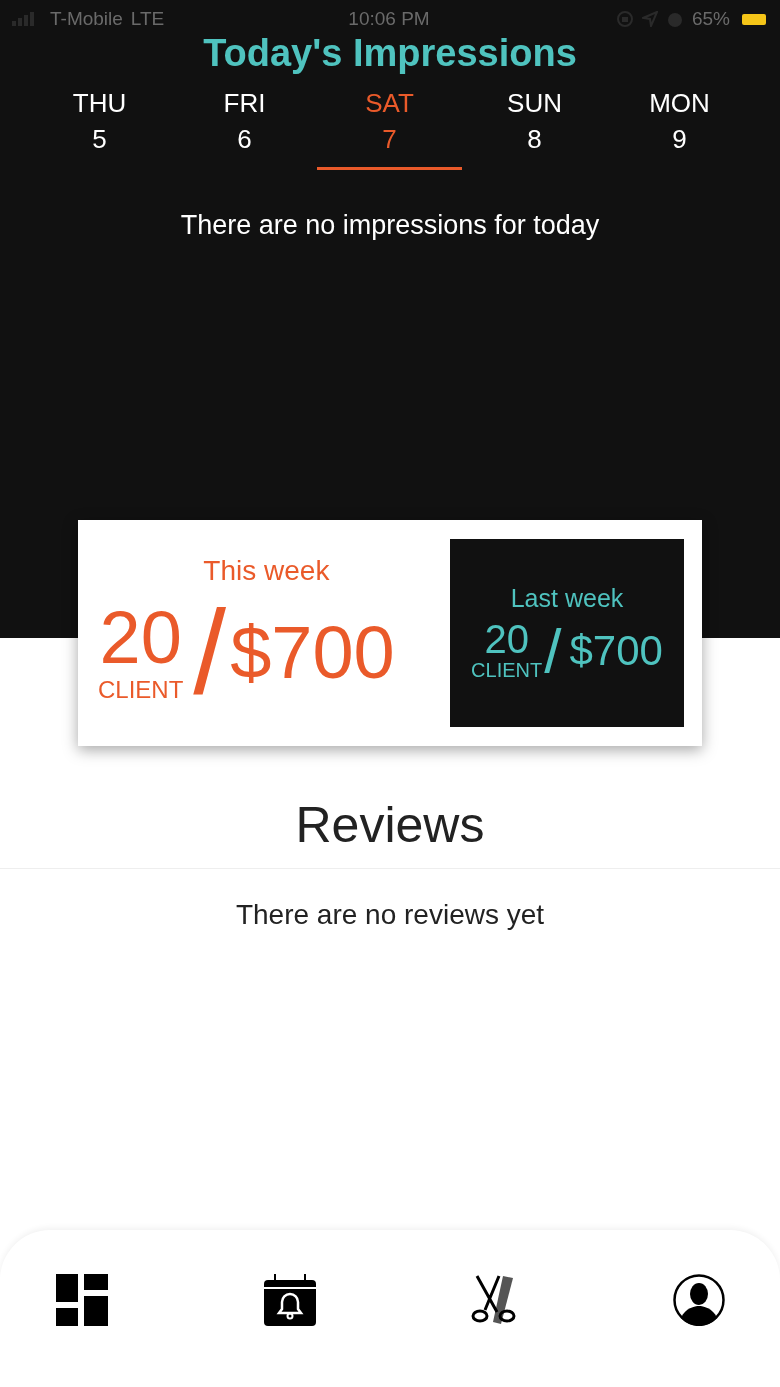 The image size is (780, 1387). Describe the element at coordinates (390, 832) in the screenshot. I see `section-heading: Reviews` at that location.